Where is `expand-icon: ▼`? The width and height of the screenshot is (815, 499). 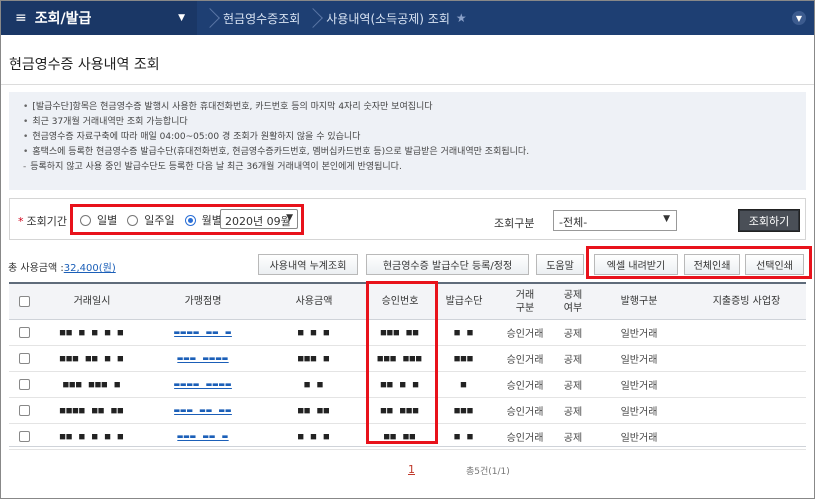
expand-icon: ▼ is located at coordinates (799, 18).